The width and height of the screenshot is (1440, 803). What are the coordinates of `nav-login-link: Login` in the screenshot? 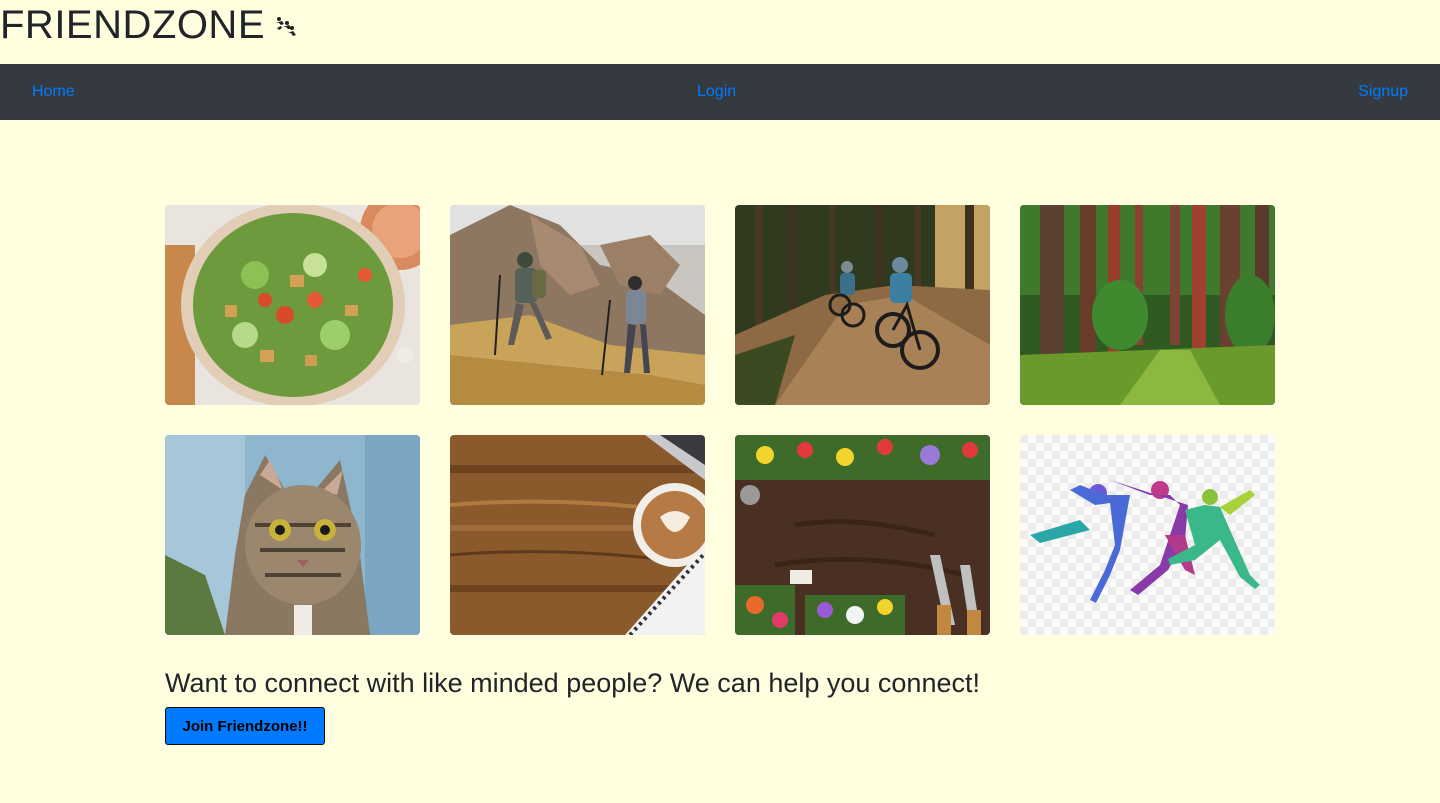 It's located at (716, 92).